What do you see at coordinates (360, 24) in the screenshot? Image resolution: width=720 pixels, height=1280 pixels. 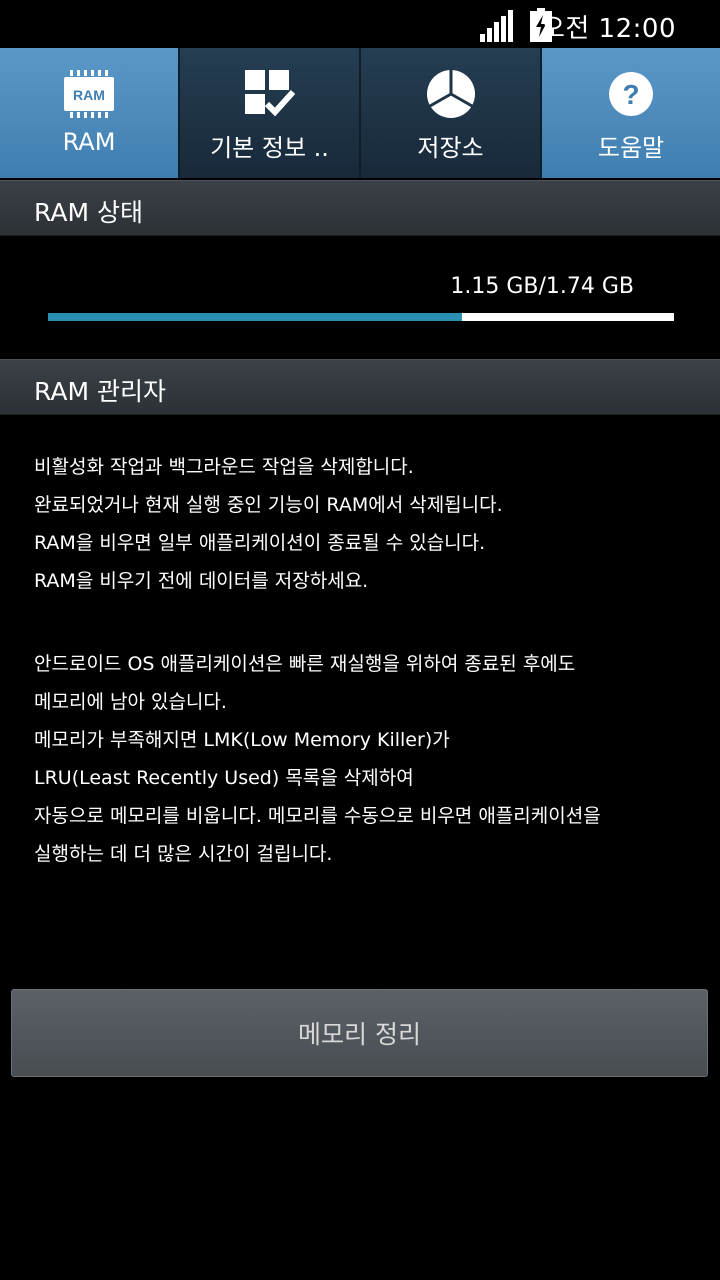 I see `status-bar: 오전 12:00` at bounding box center [360, 24].